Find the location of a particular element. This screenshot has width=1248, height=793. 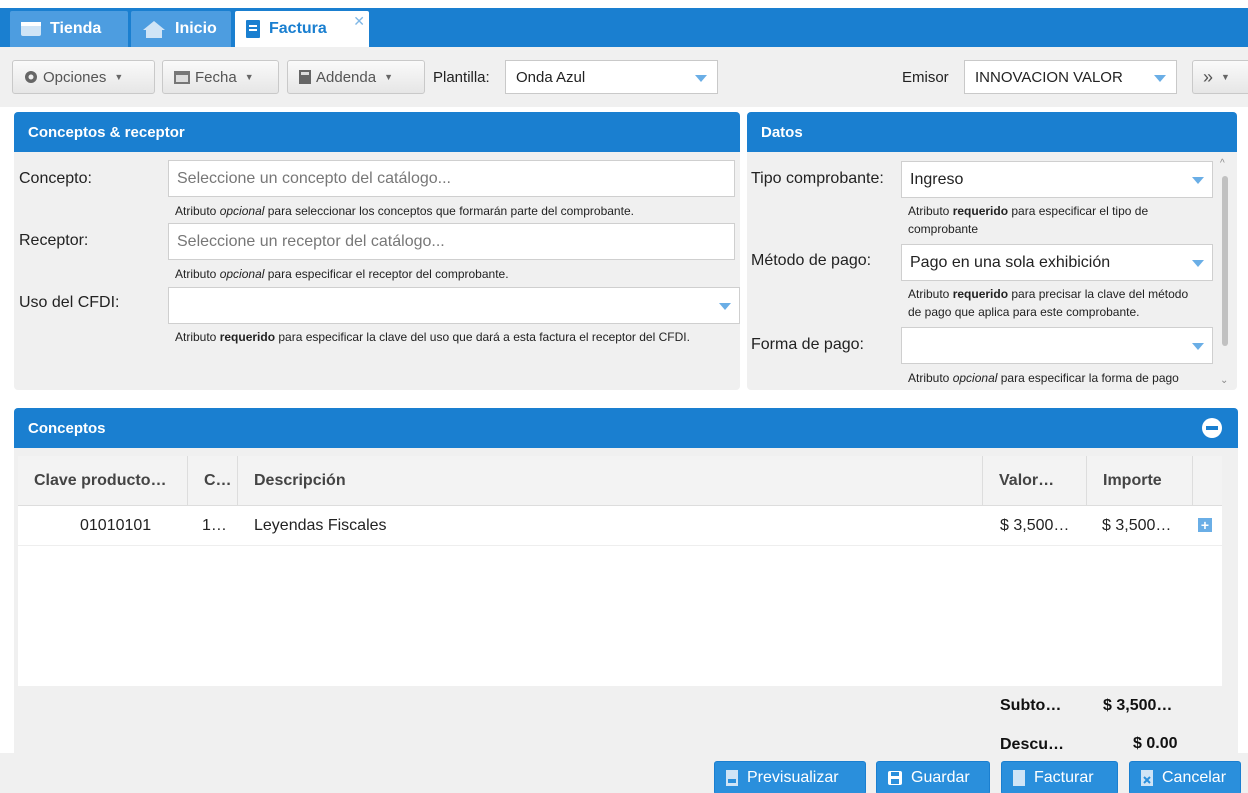

store-icon is located at coordinates (31, 29).